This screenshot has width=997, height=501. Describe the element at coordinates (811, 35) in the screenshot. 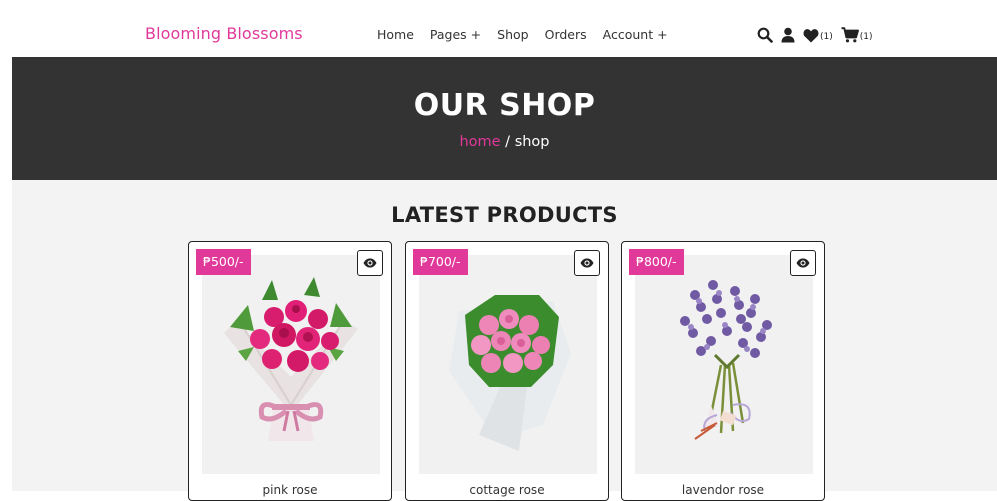

I see `heart-icon` at that location.